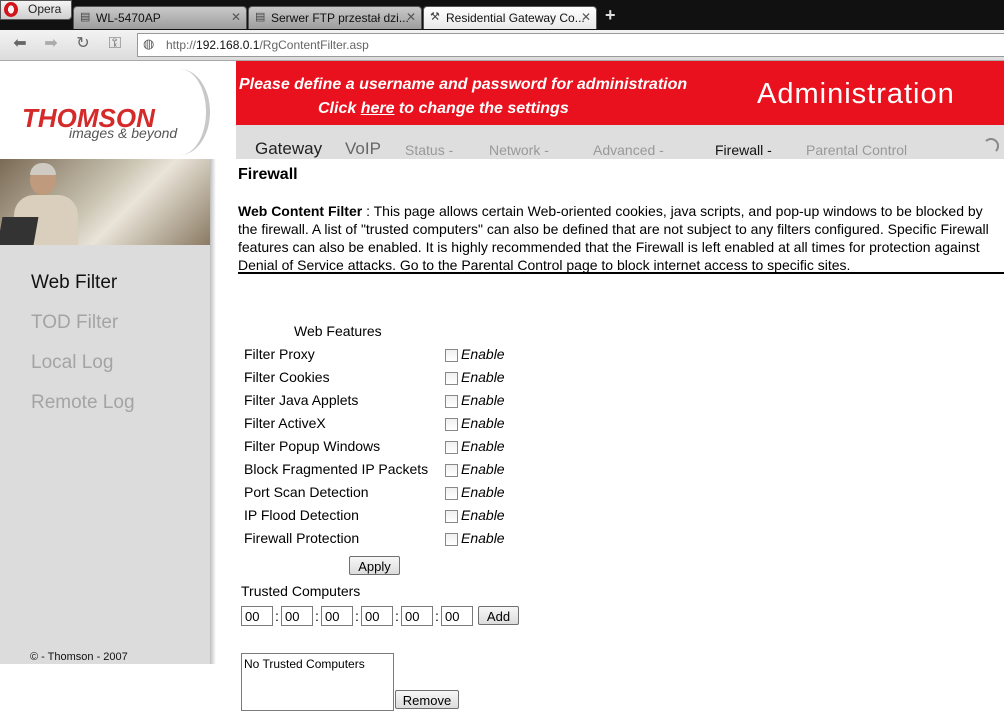 This screenshot has height=713, width=1004. What do you see at coordinates (74, 283) in the screenshot?
I see `sidebar-item-web-filter: Web Filter` at bounding box center [74, 283].